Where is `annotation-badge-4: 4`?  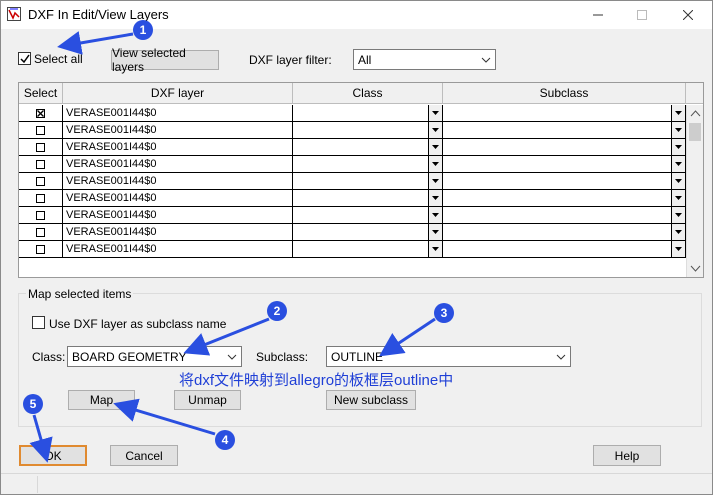 annotation-badge-4: 4 is located at coordinates (225, 440).